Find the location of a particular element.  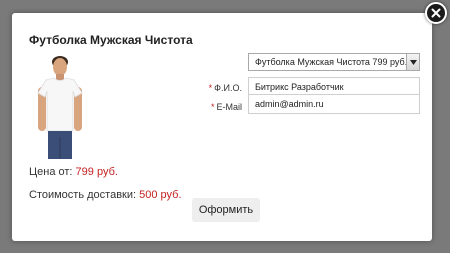

close-icon is located at coordinates (436, 13).